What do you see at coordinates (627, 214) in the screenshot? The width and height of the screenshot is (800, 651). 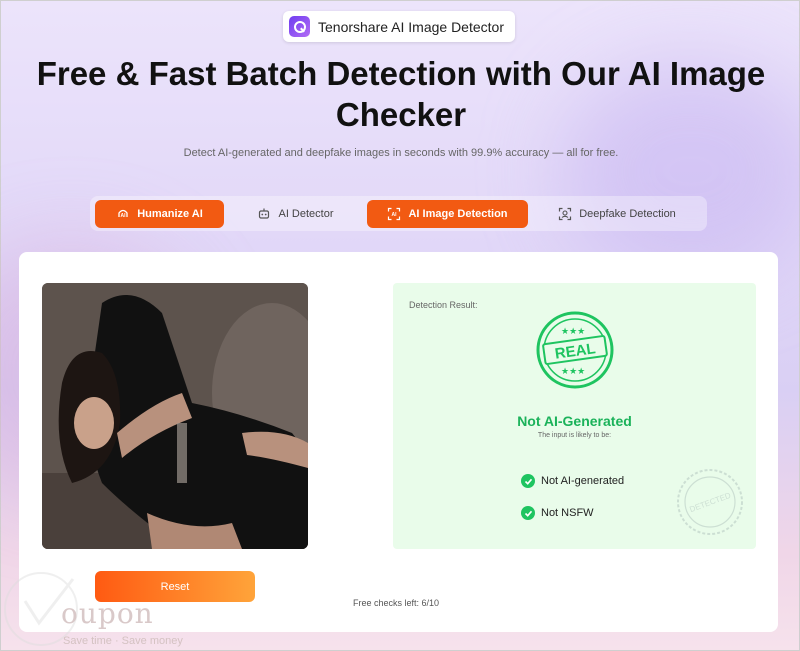 I see `tab-label: Deepfake Detection` at bounding box center [627, 214].